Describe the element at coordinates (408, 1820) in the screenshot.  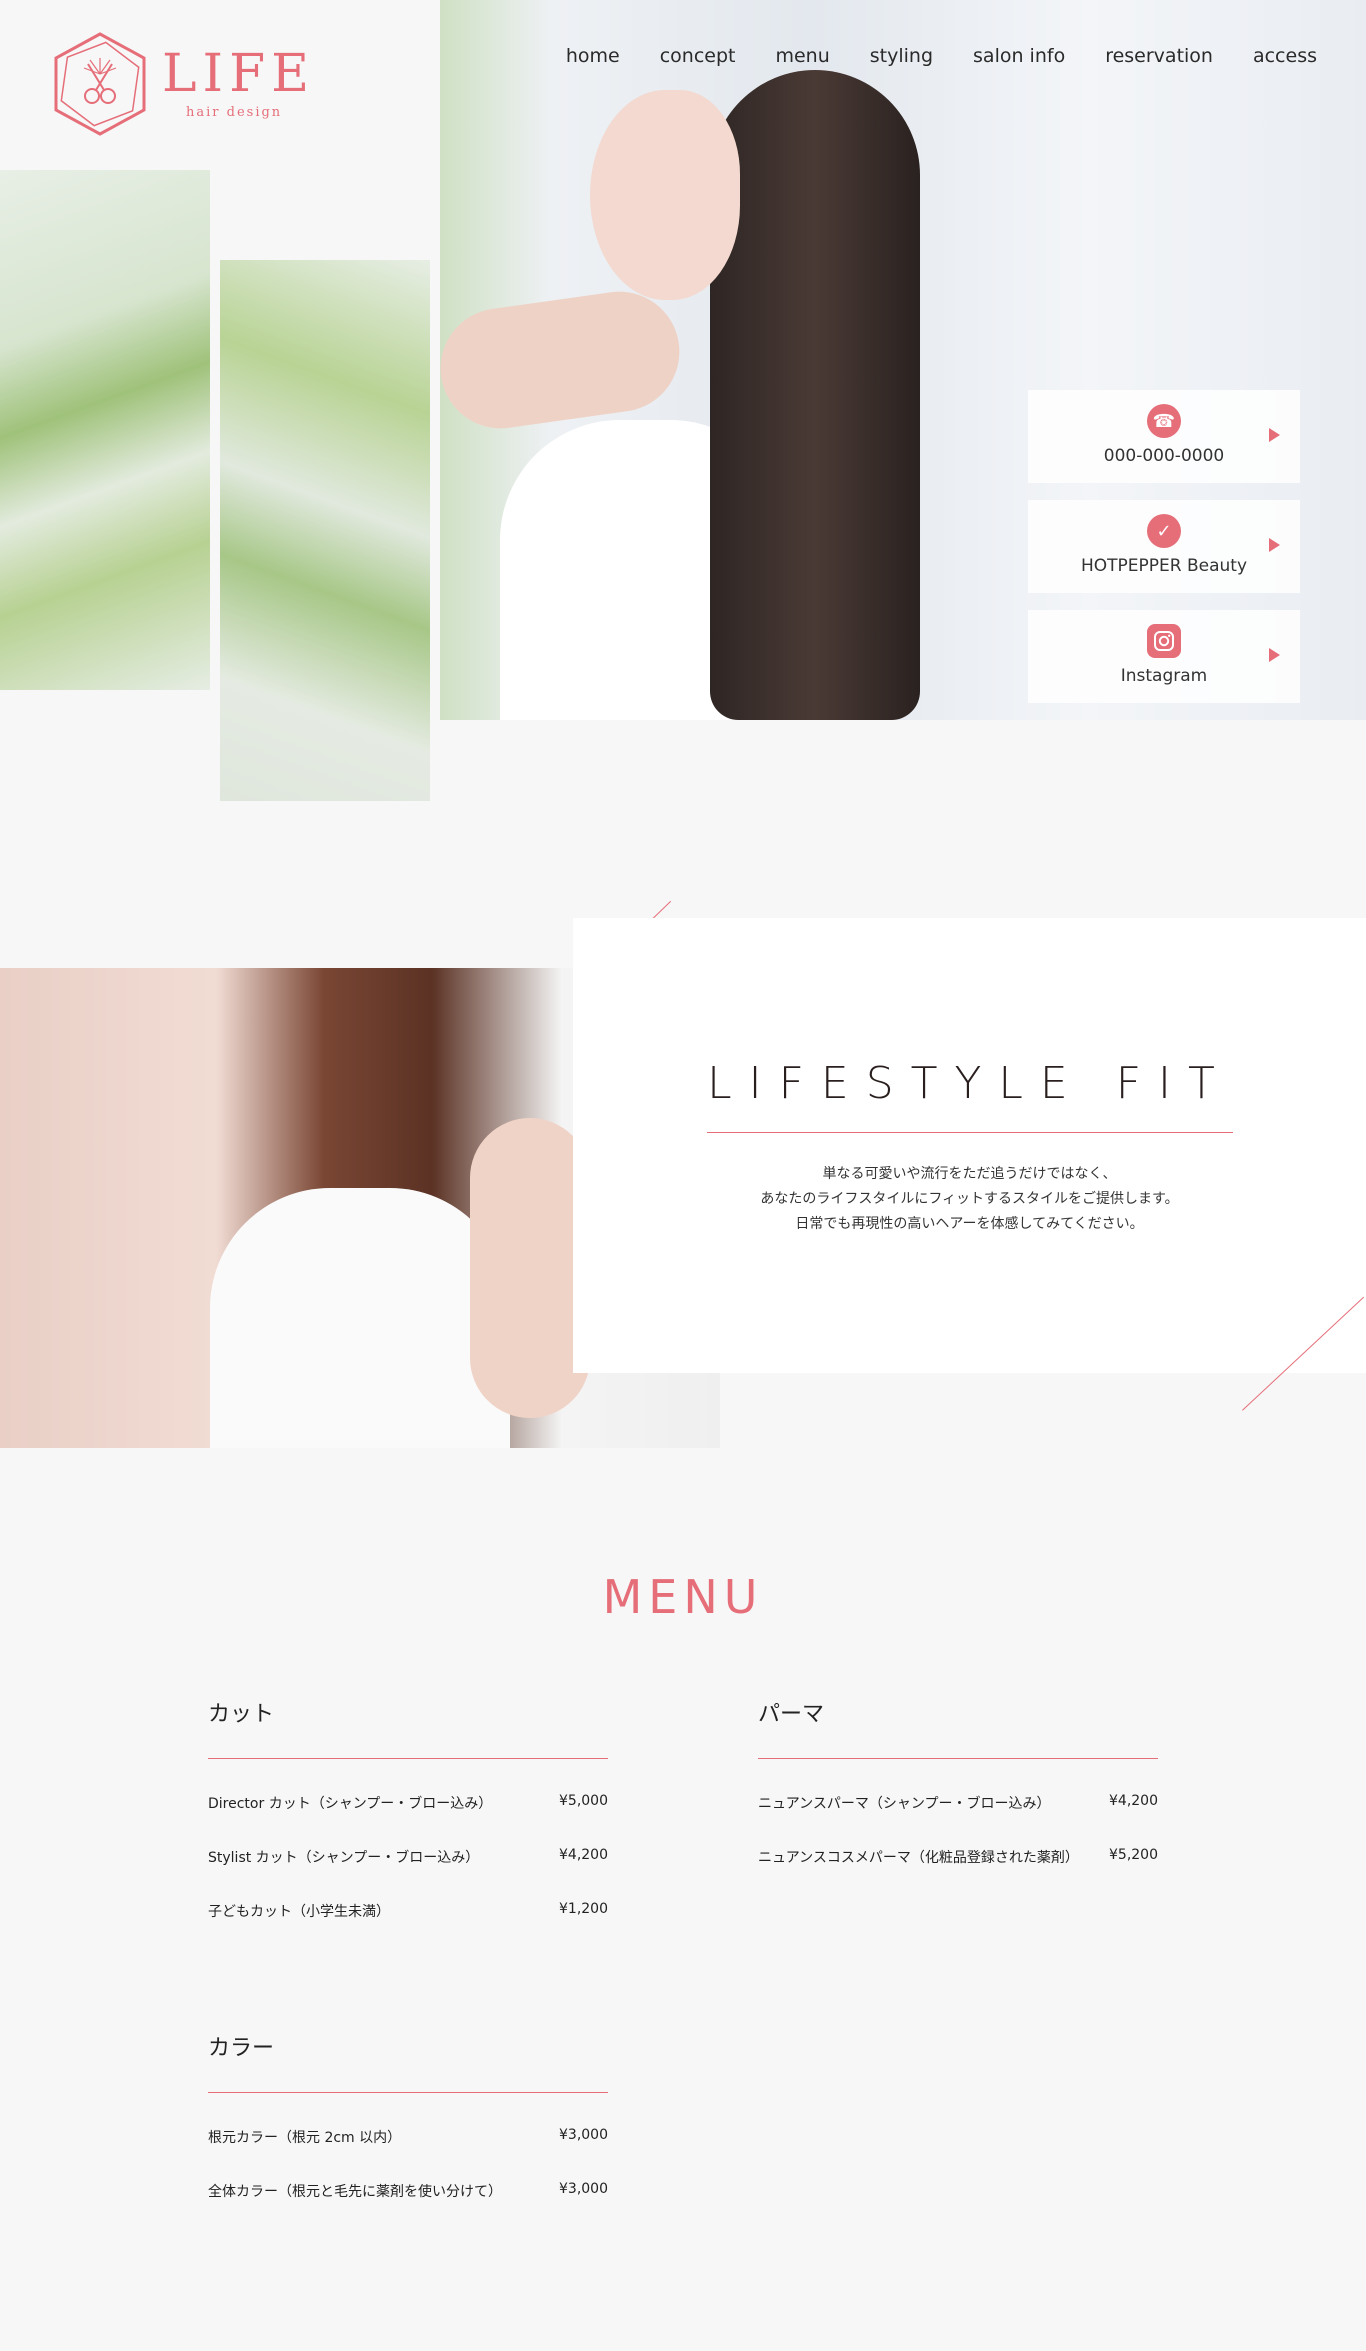
I see `menu-item: Director カット（シャンプー・ブロー込み） ¥5,000` at that location.